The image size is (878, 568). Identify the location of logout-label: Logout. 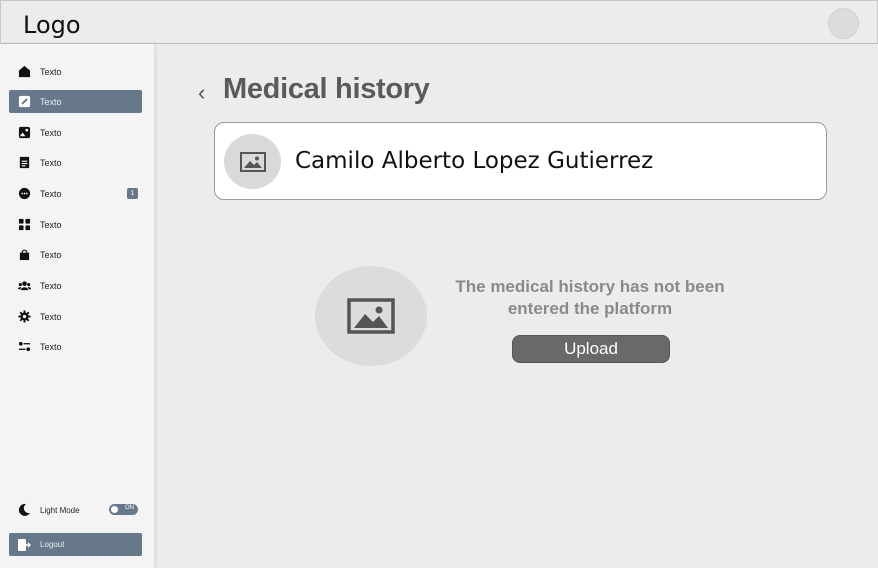
(52, 544).